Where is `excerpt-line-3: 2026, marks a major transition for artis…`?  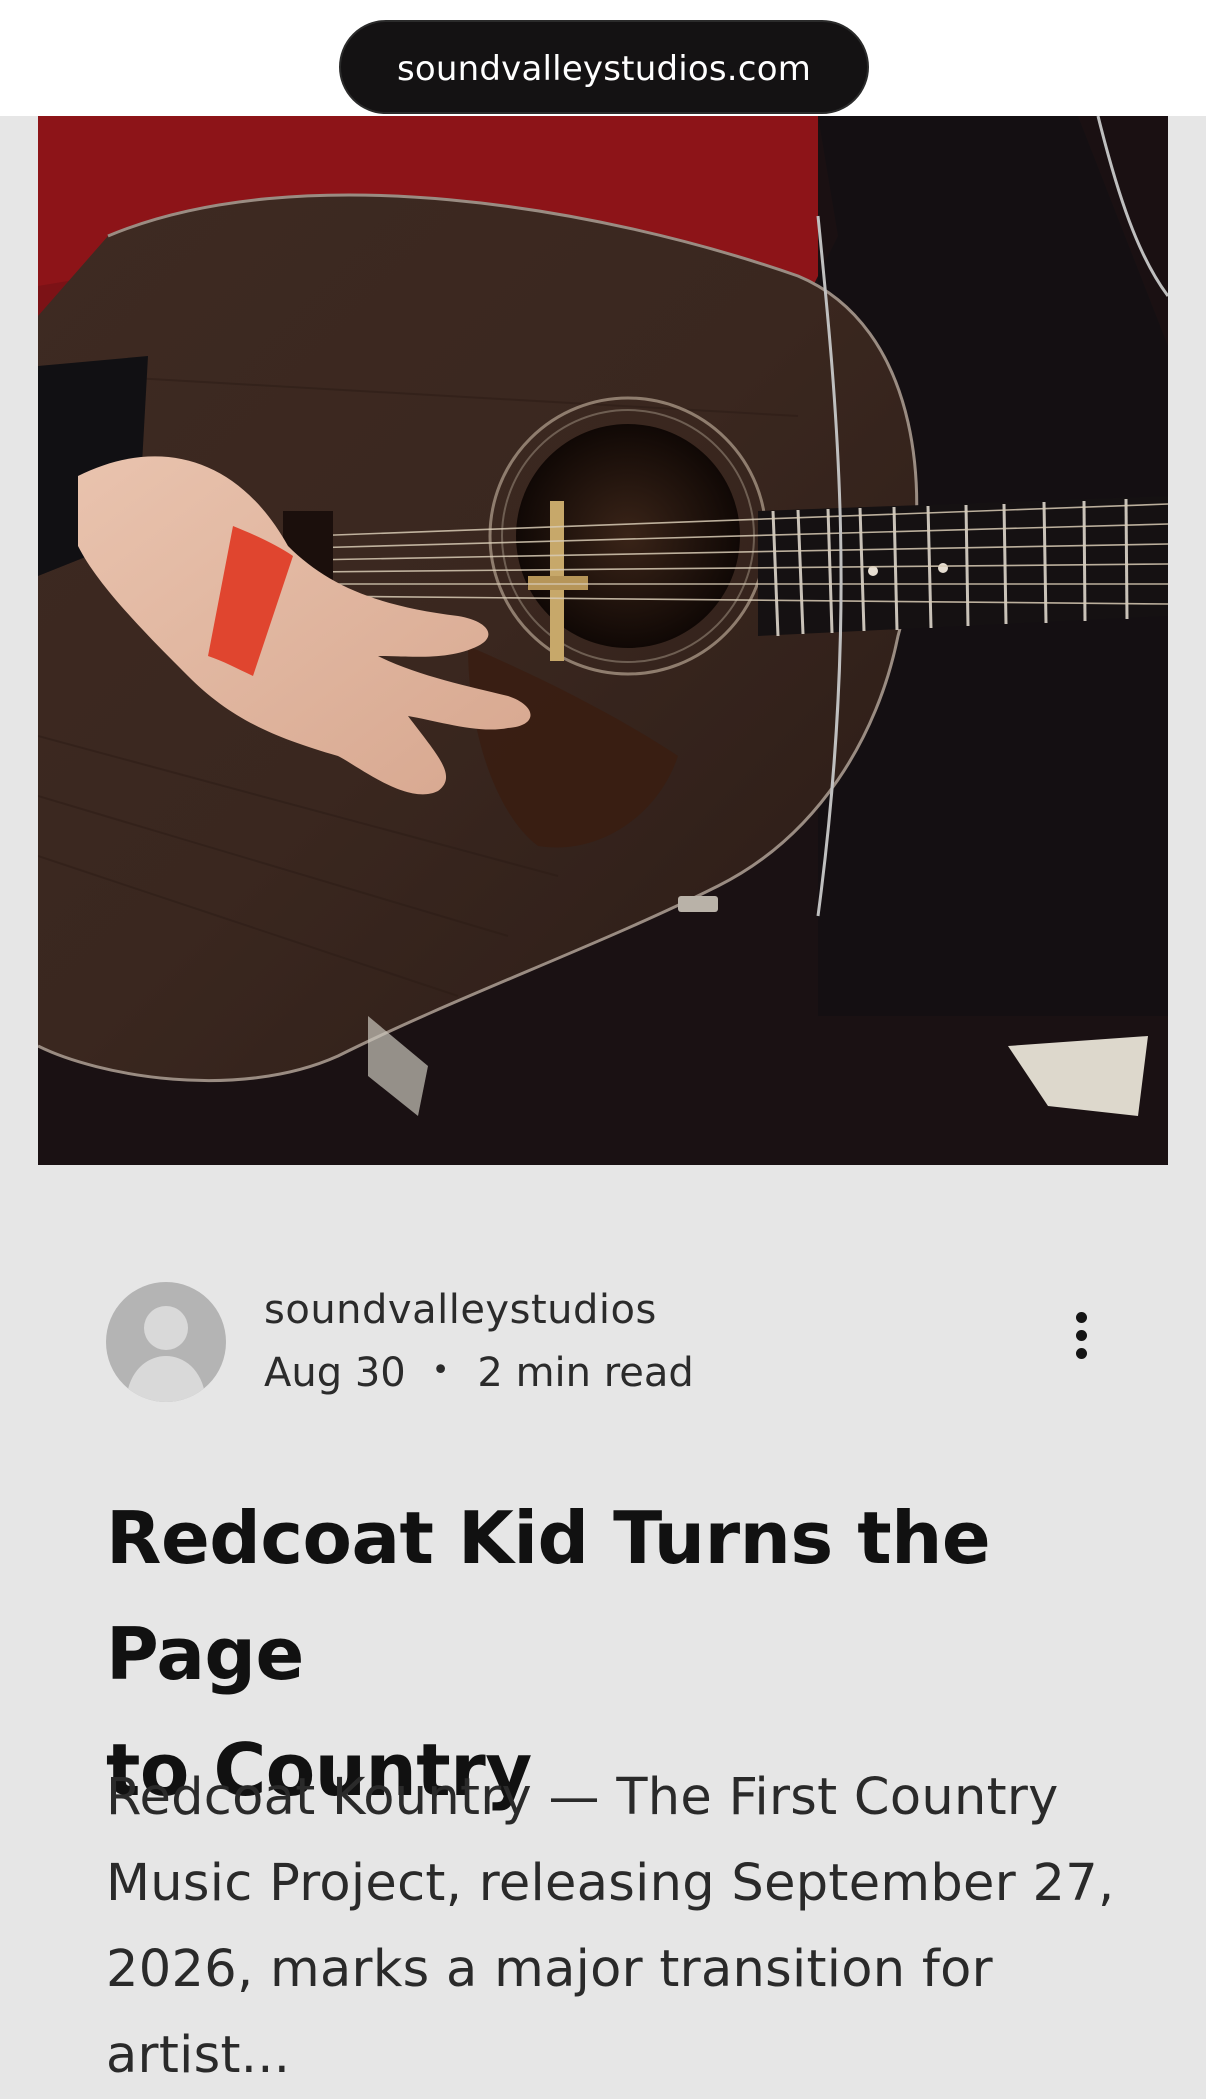 excerpt-line-3: 2026, marks a major transition for artis… is located at coordinates (549, 2012).